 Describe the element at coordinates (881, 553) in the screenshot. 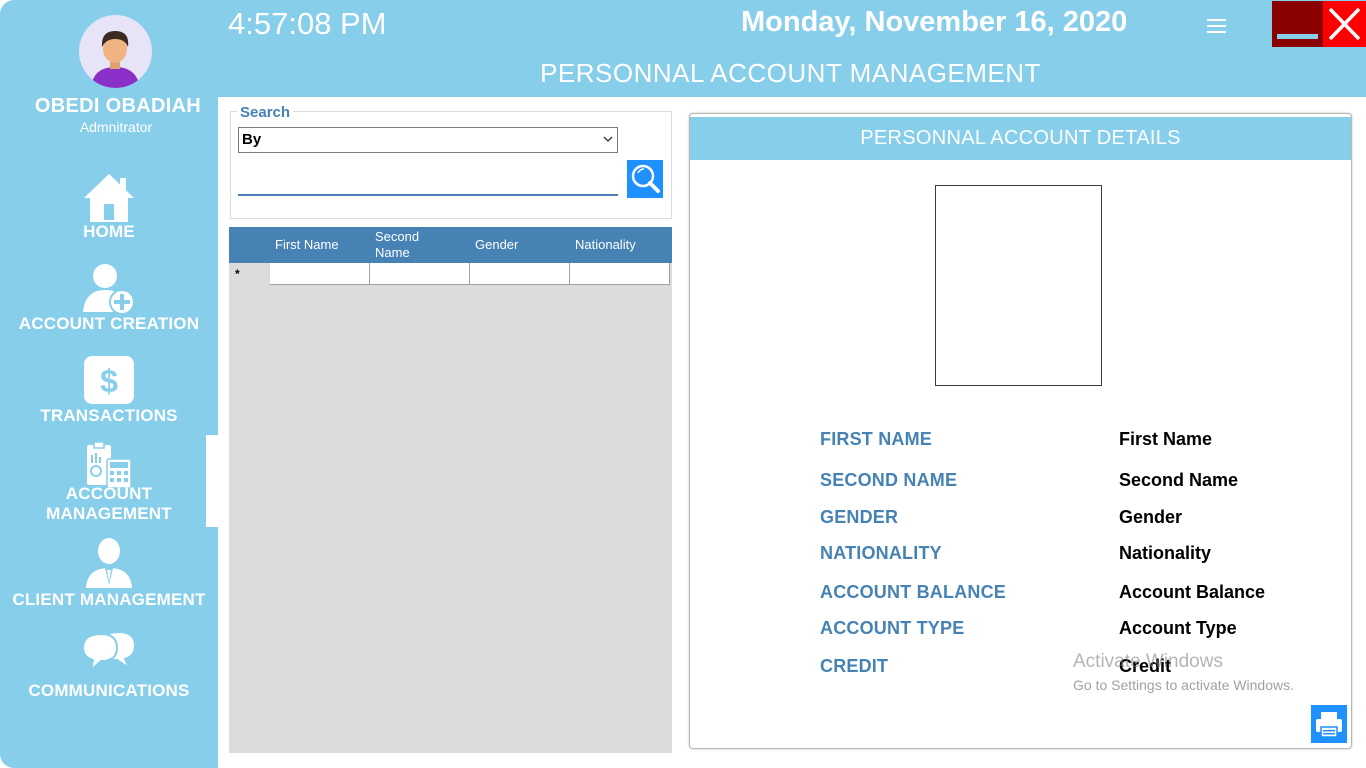

I see `label-nationality: NATIONALITY` at that location.